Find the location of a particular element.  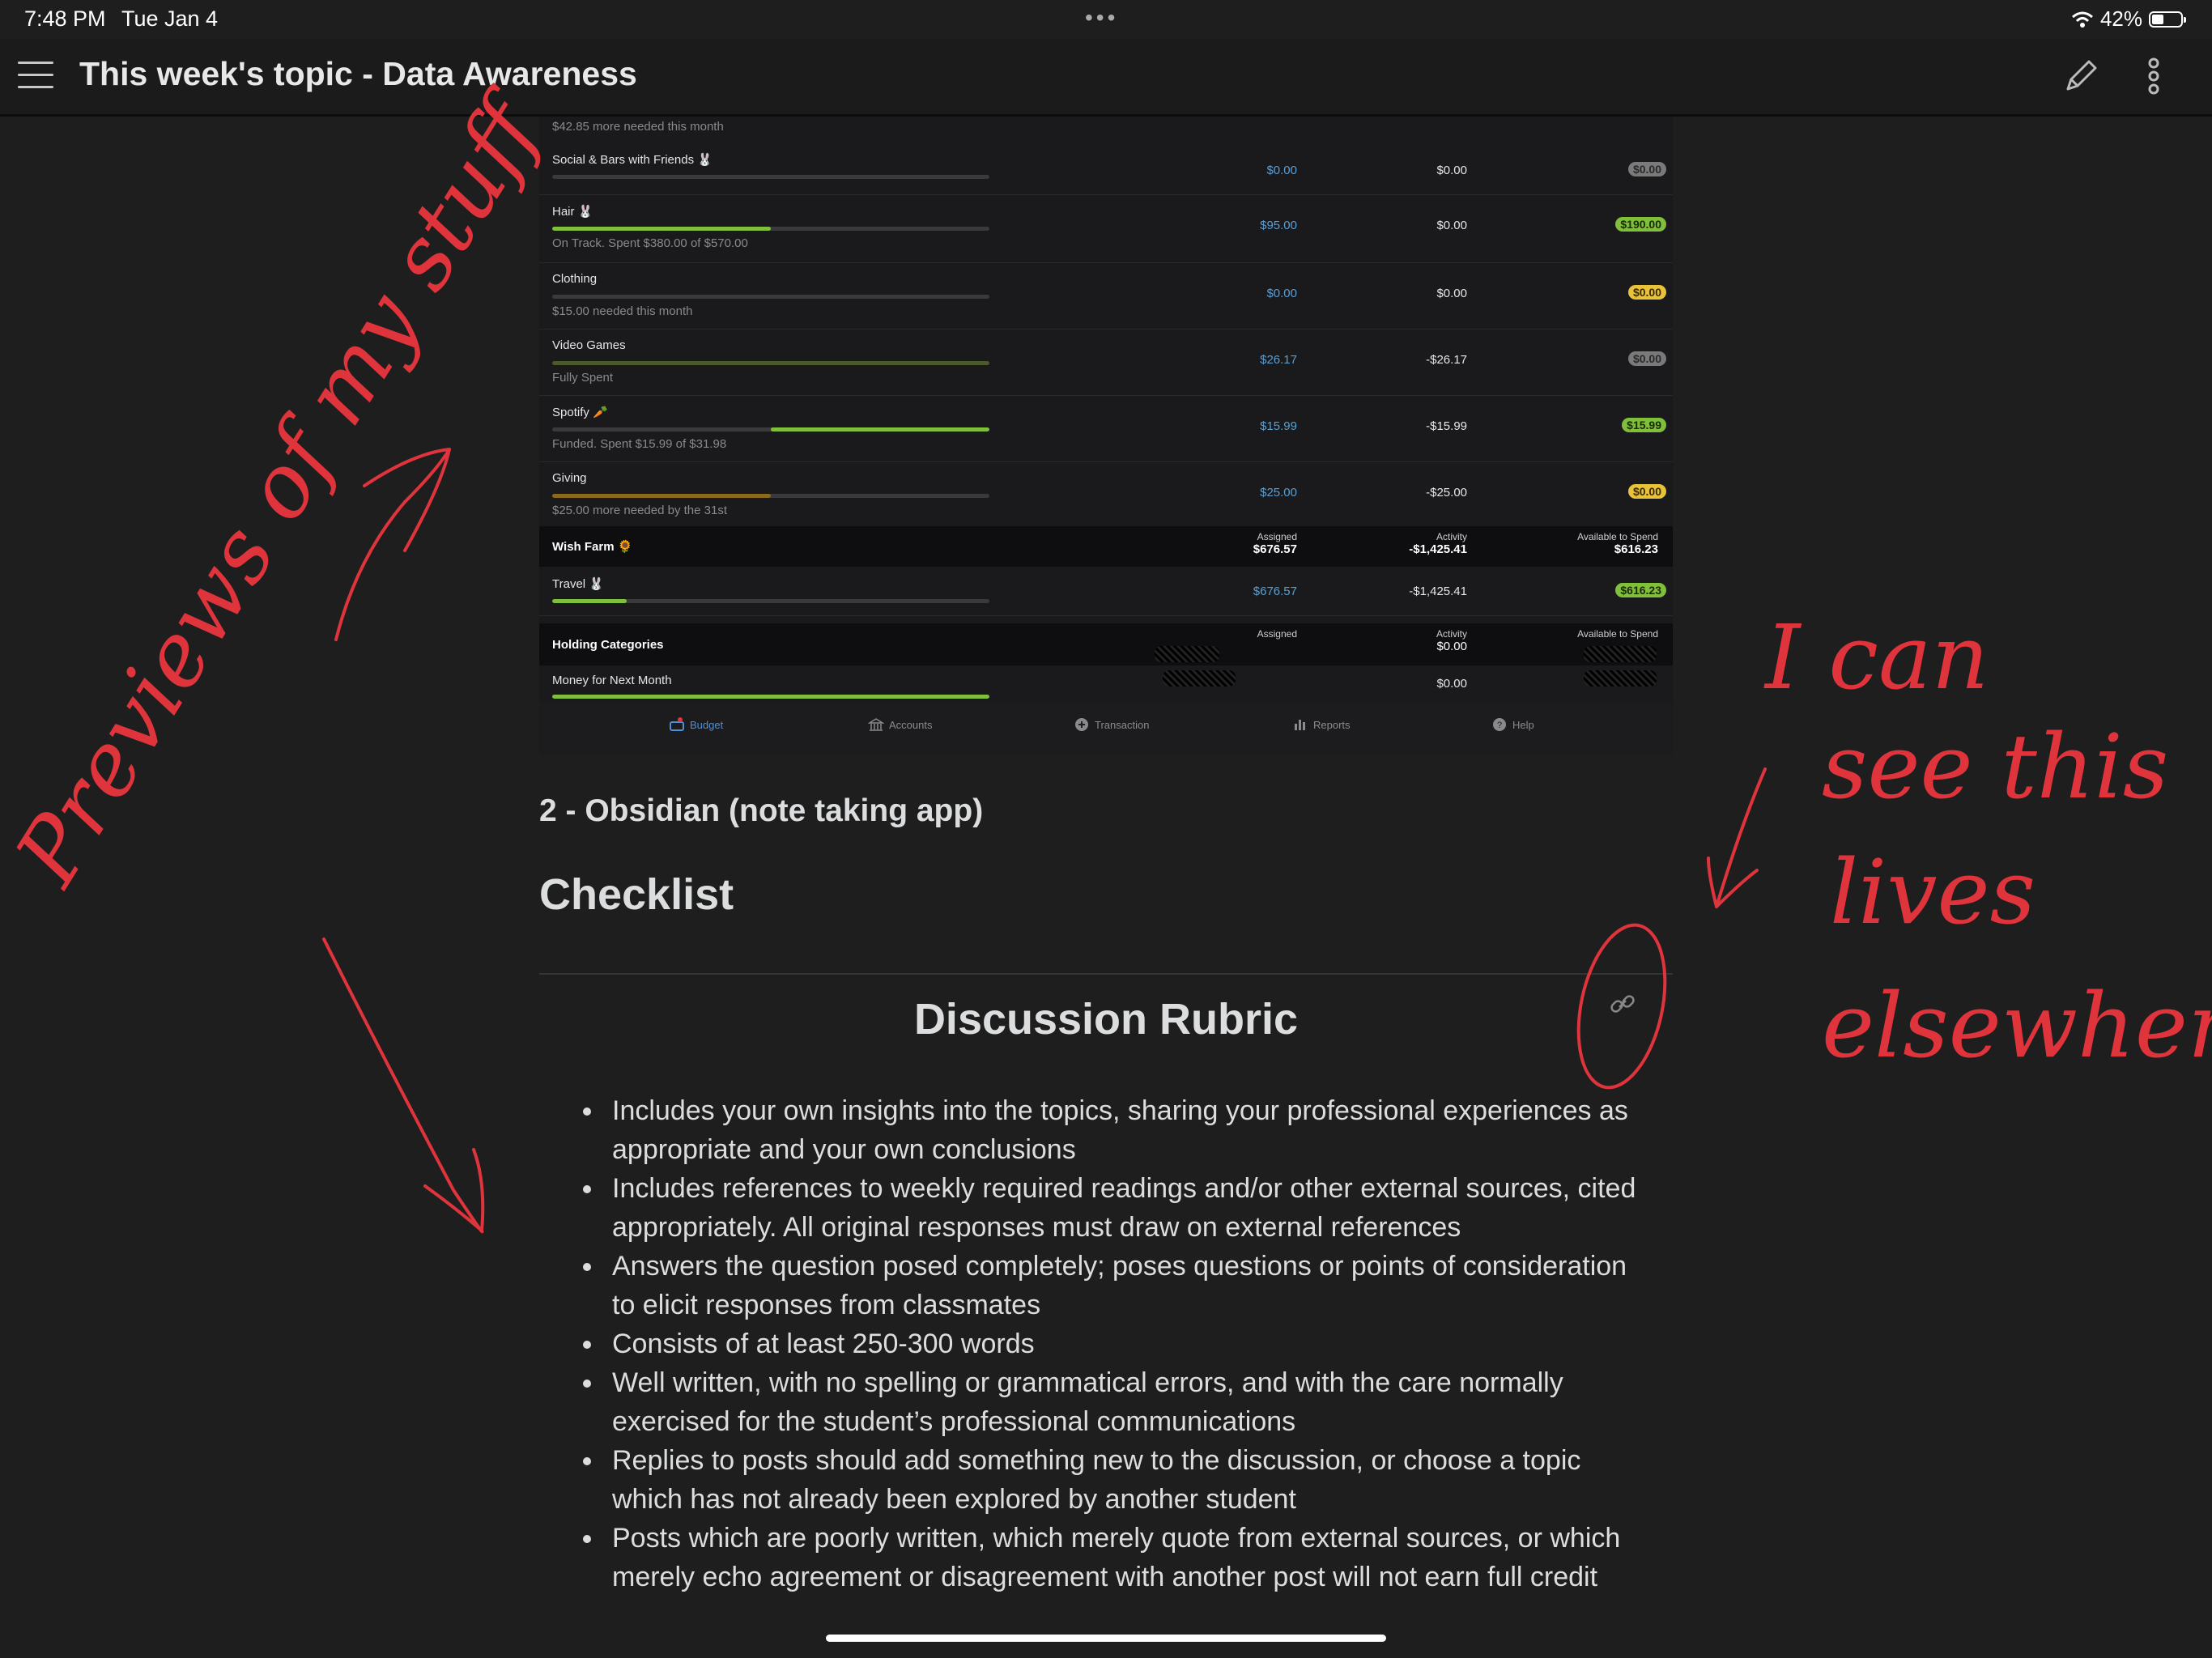

status-bar: 7:48 PM Tue Jan 4 ••• 42% is located at coordinates (1106, 19).